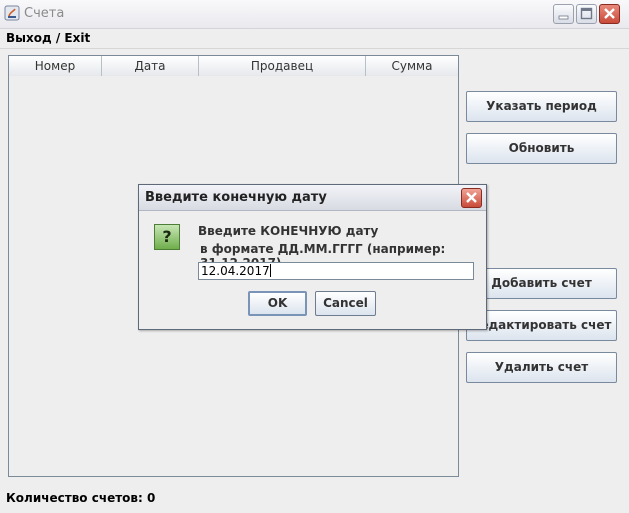 The height and width of the screenshot is (513, 629). Describe the element at coordinates (44, 13) in the screenshot. I see `window-title: Счета` at that location.